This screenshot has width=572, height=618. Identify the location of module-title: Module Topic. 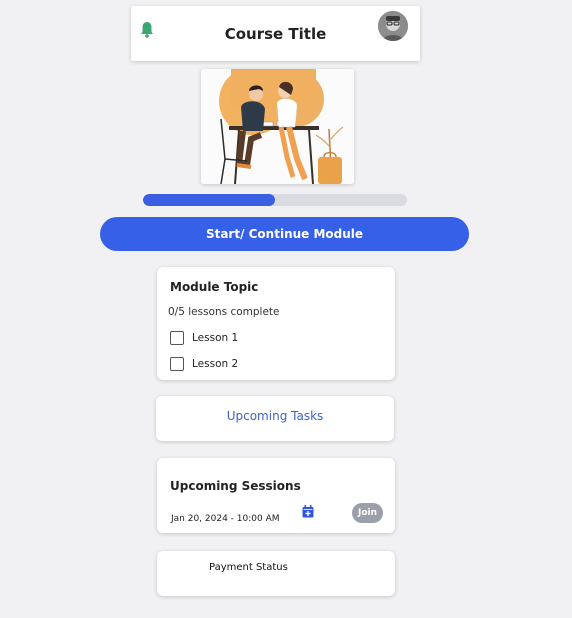
(214, 287).